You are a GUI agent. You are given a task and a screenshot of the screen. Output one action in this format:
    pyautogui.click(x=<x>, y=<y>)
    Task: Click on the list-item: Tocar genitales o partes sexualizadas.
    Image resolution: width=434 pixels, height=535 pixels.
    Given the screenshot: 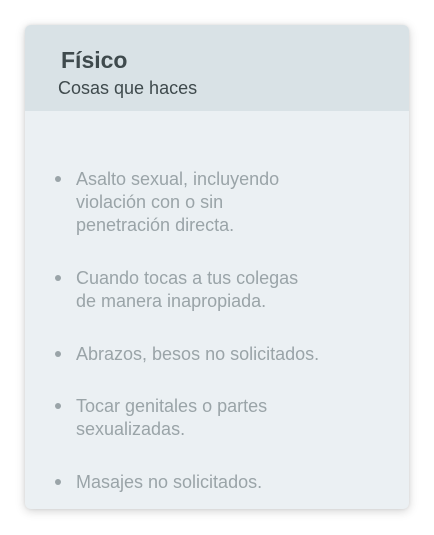 What is the action you would take?
    pyautogui.click(x=215, y=418)
    